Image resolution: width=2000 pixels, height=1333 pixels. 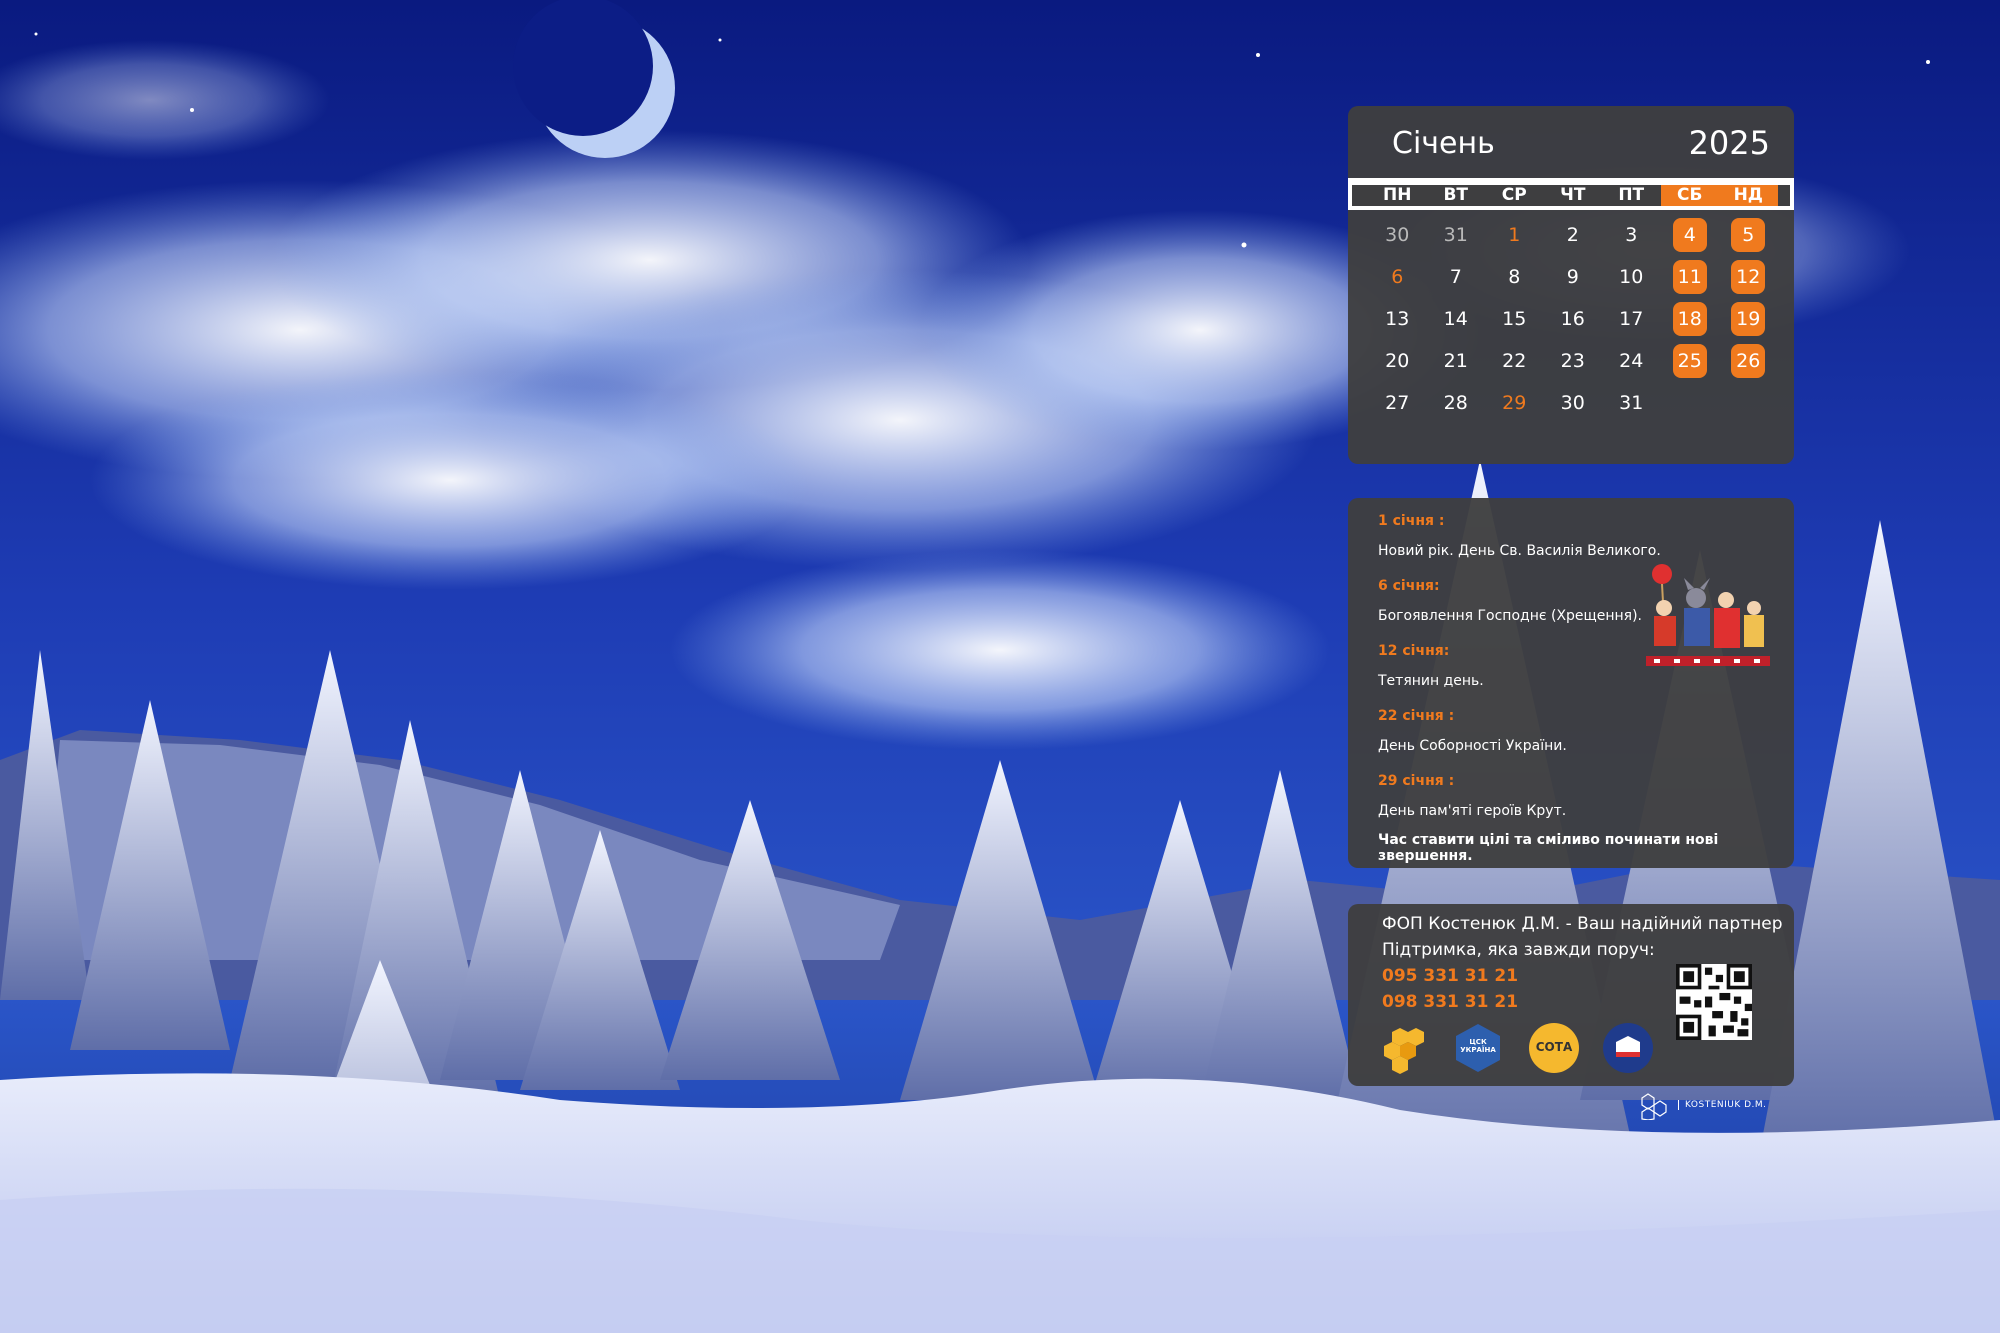 I want to click on company-tagline: ФОП Костенюк Д.М. - Ваш надійний партнер, so click(x=1582, y=924).